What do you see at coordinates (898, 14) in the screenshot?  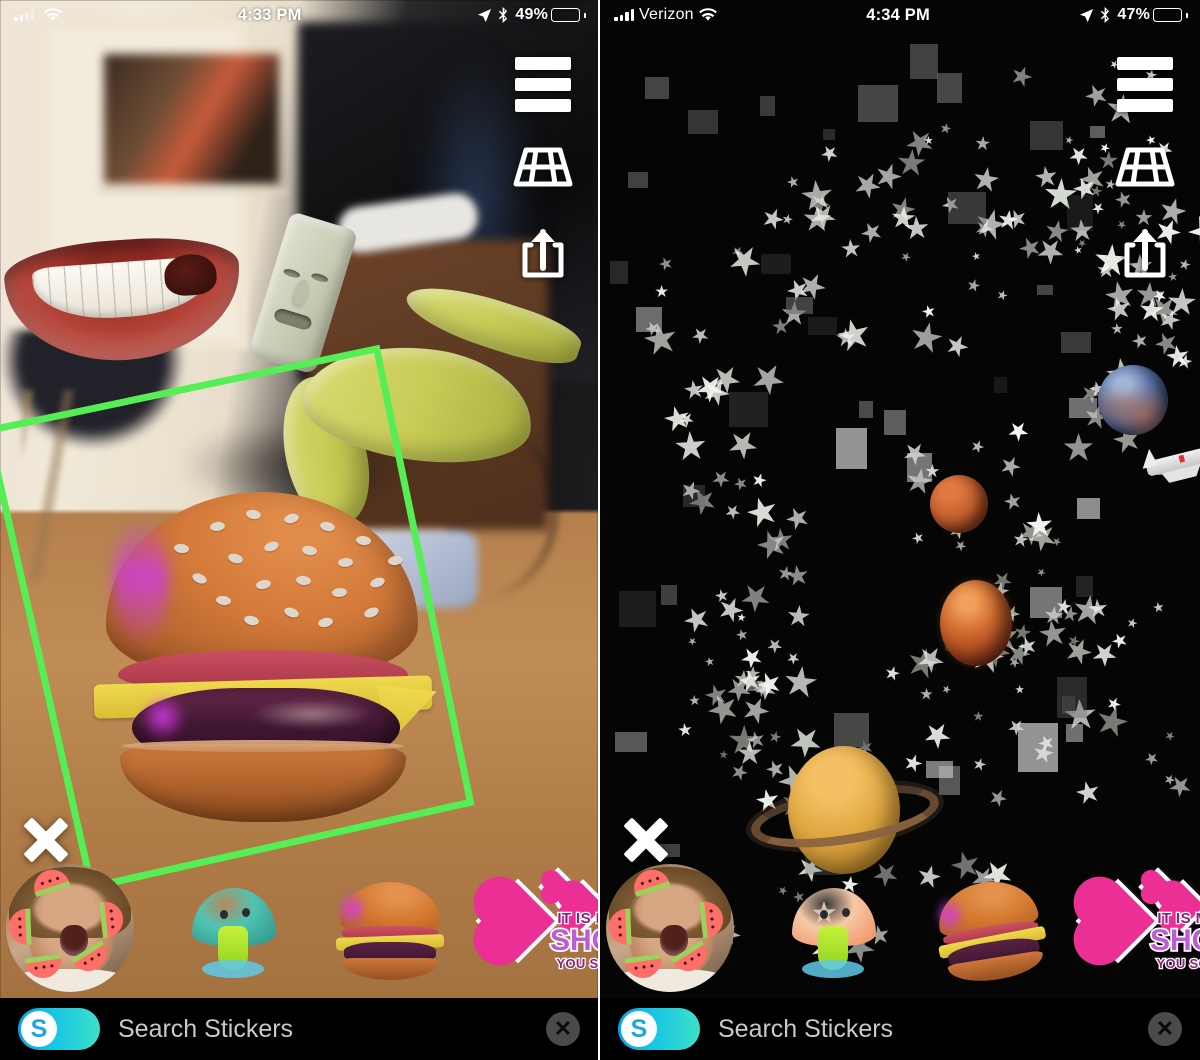 I see `status-time: 4:34 PM` at bounding box center [898, 14].